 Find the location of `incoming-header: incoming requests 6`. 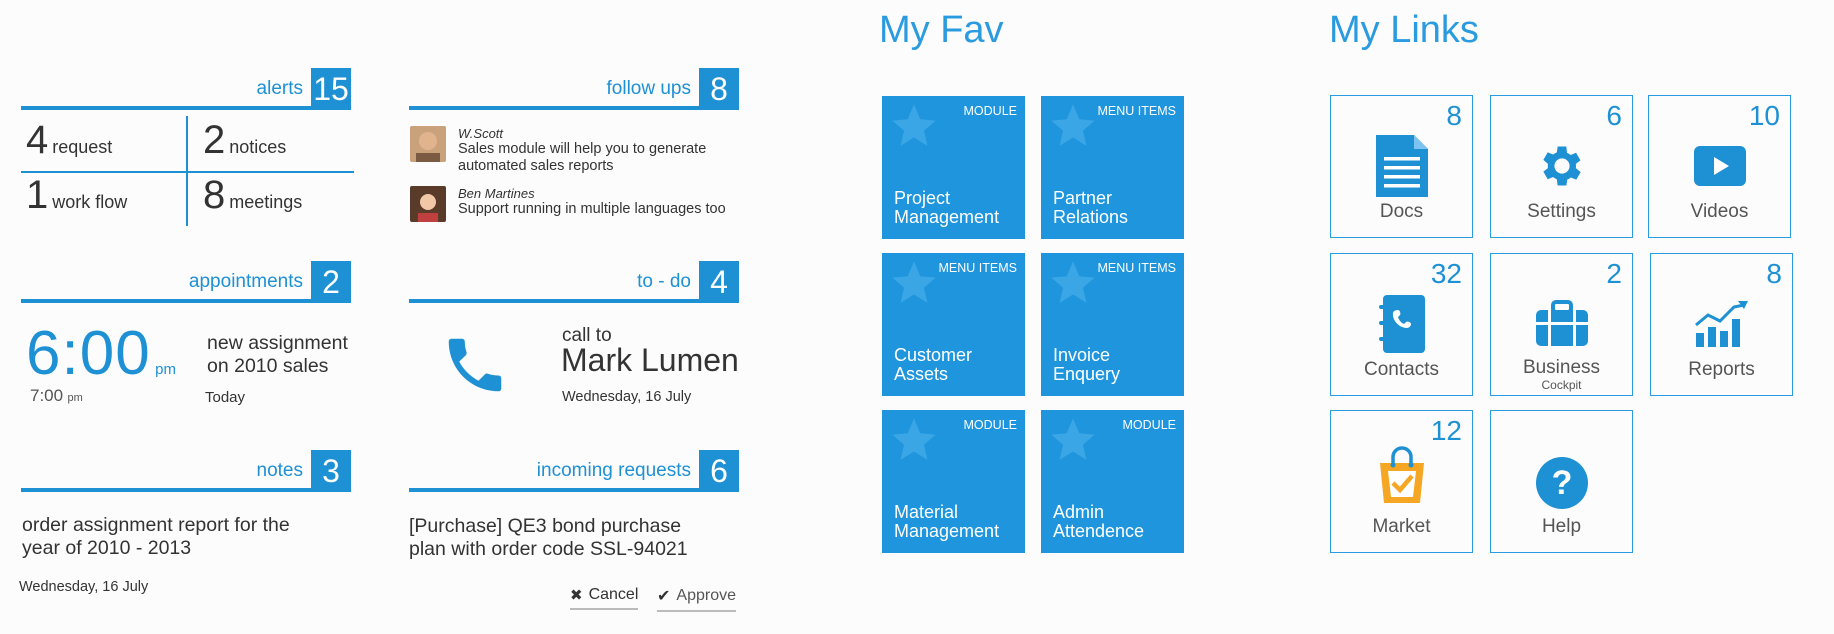

incoming-header: incoming requests 6 is located at coordinates (574, 471).